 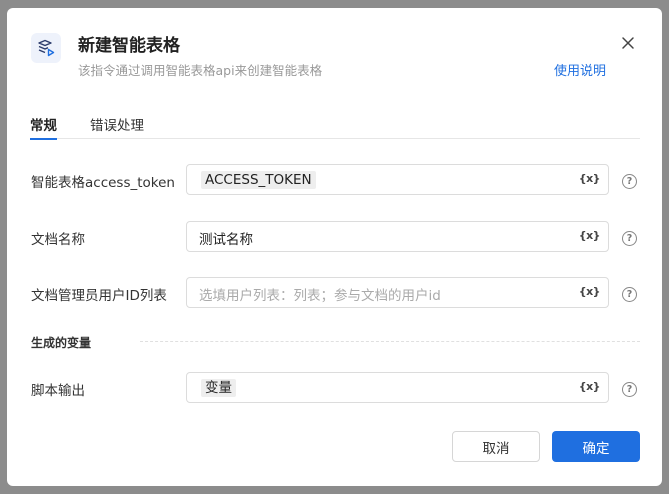 I want to click on tab-bar: 常规 错误处理, so click(x=335, y=125).